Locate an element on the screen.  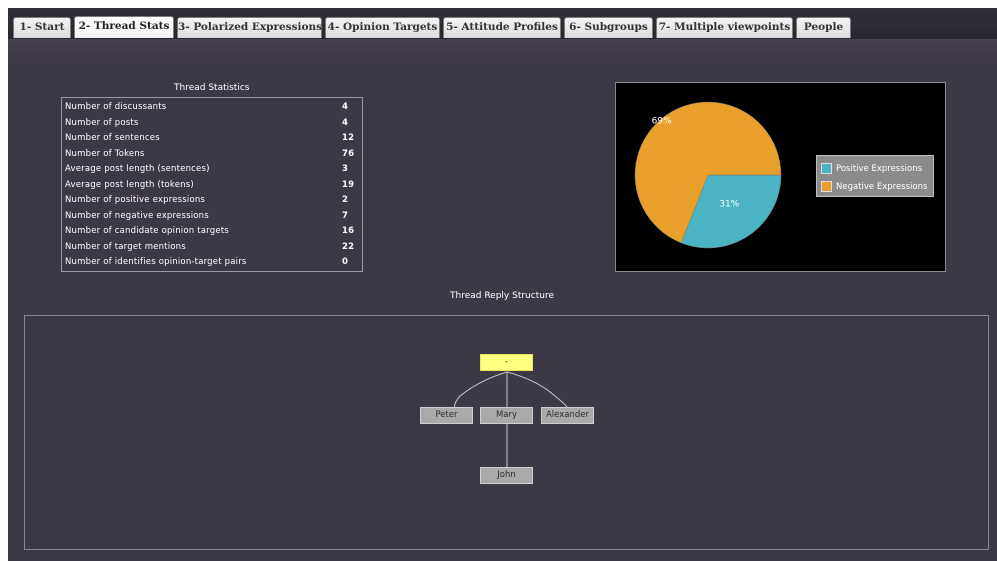
stats-row: Number of target mentions 22 is located at coordinates (212, 247).